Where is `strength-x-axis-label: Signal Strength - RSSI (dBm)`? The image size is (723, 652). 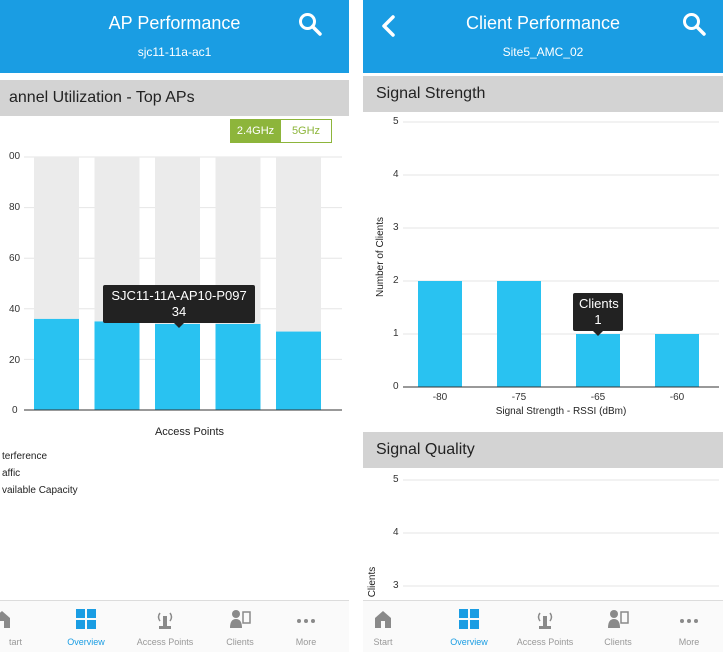 strength-x-axis-label: Signal Strength - RSSI (dBm) is located at coordinates (561, 411).